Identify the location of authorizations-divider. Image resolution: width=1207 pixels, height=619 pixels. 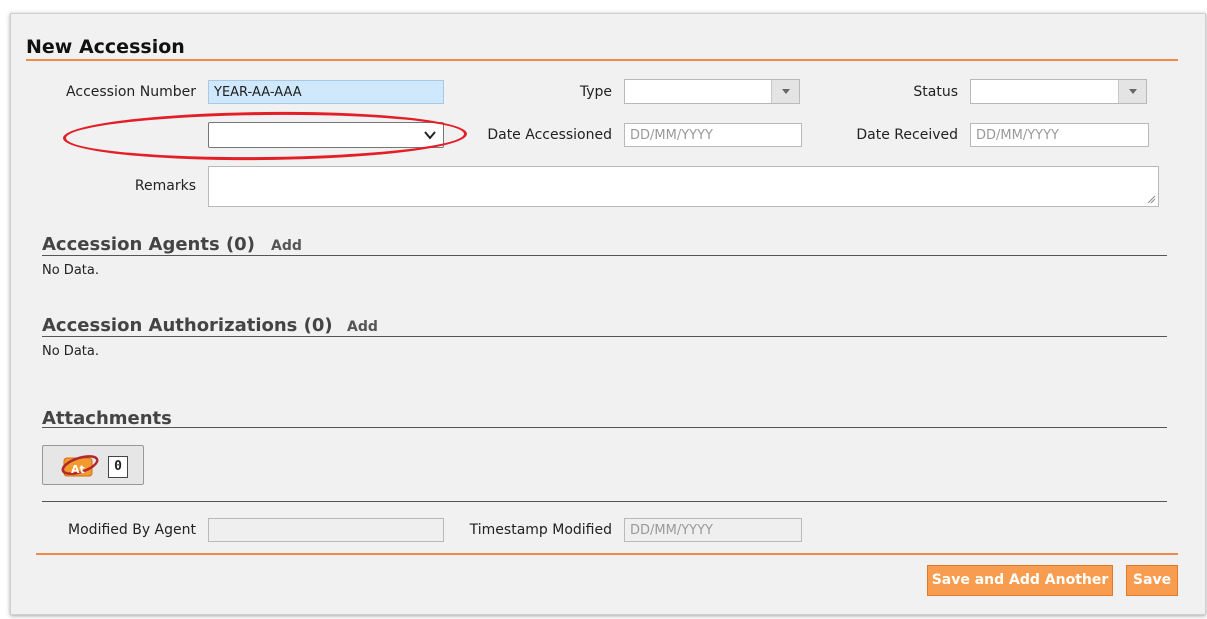
(604, 336).